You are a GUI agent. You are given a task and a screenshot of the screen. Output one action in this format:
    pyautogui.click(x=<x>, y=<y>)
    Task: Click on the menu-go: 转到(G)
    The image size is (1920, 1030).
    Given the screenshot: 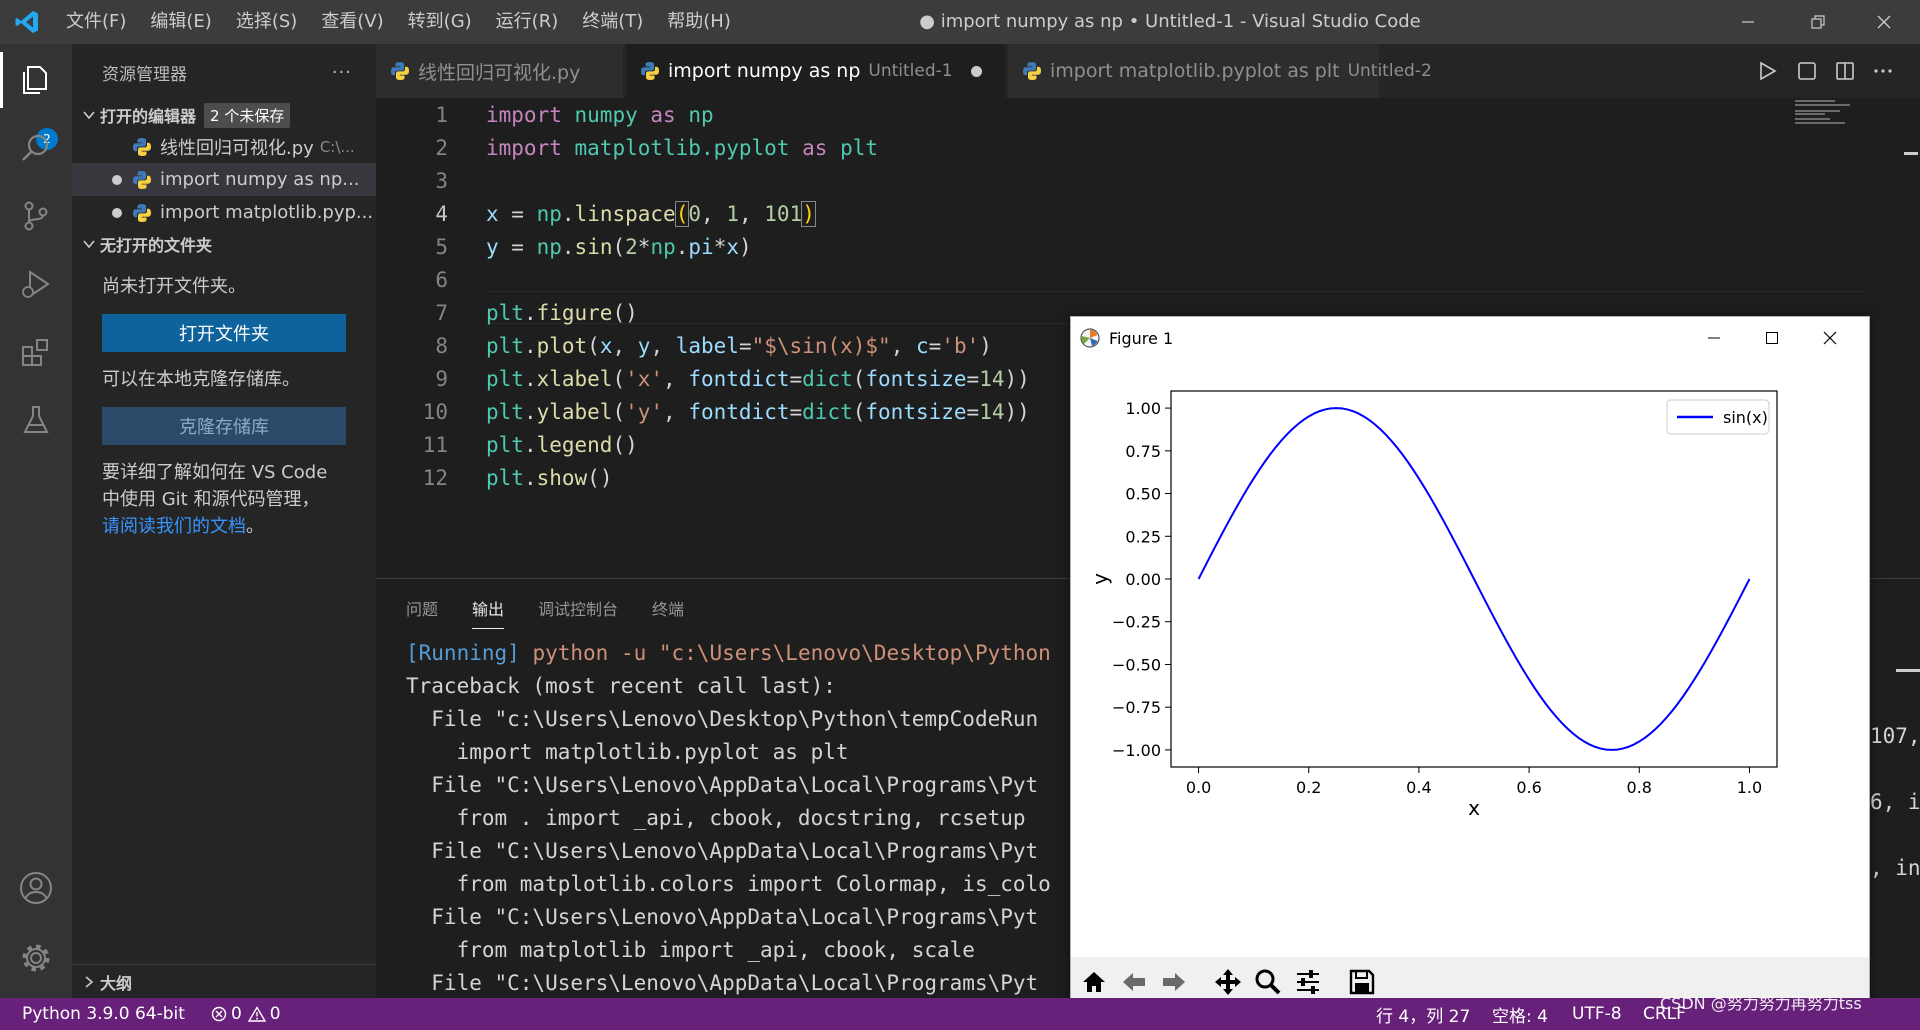 What is the action you would take?
    pyautogui.click(x=440, y=22)
    